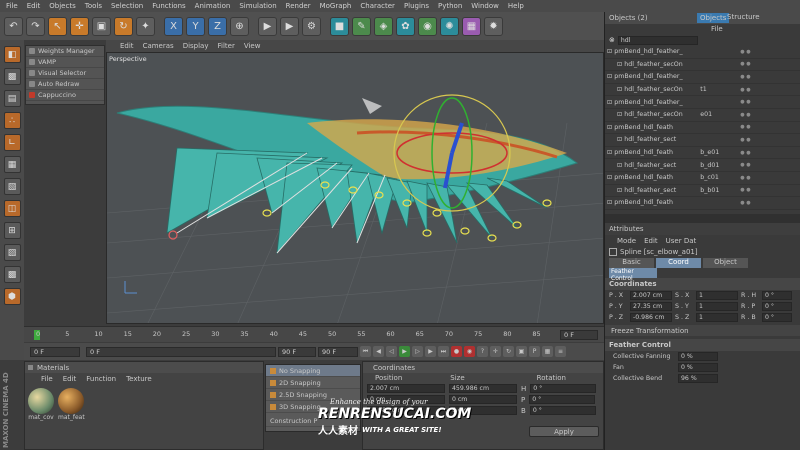 The width and height of the screenshot is (800, 450). I want to click on object-search-input: hdl, so click(657, 40).